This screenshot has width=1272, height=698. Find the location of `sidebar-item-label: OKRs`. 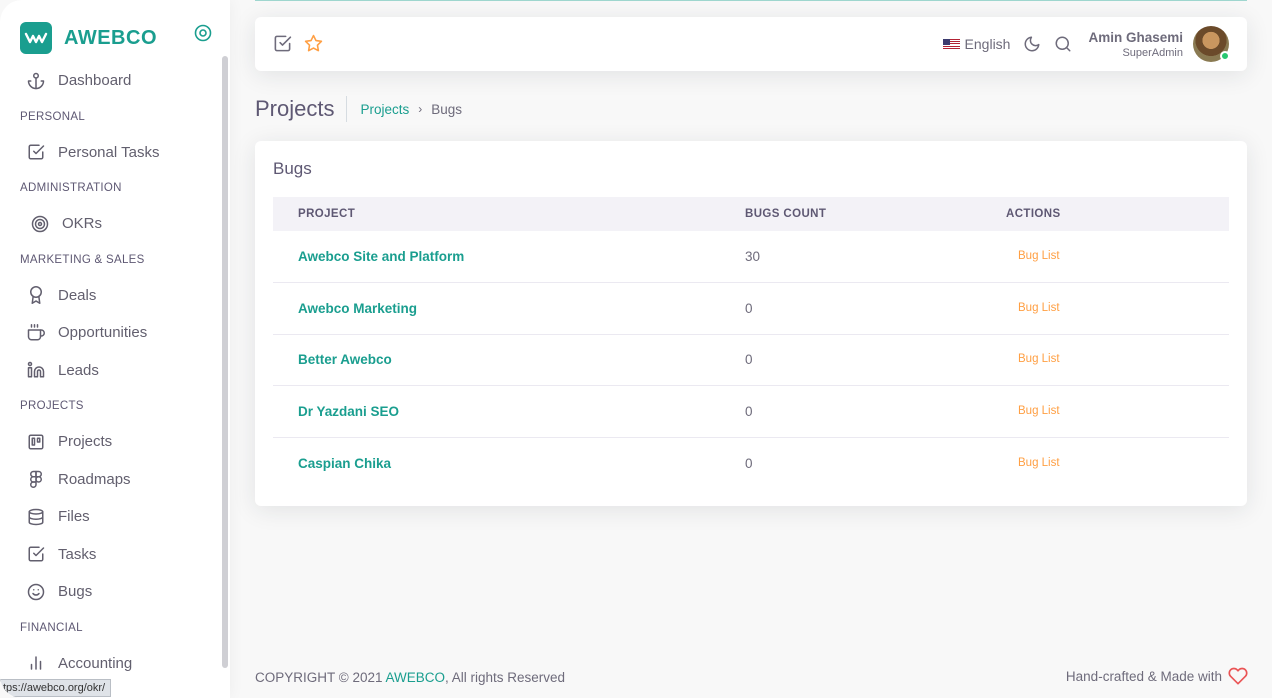

sidebar-item-label: OKRs is located at coordinates (82, 224).